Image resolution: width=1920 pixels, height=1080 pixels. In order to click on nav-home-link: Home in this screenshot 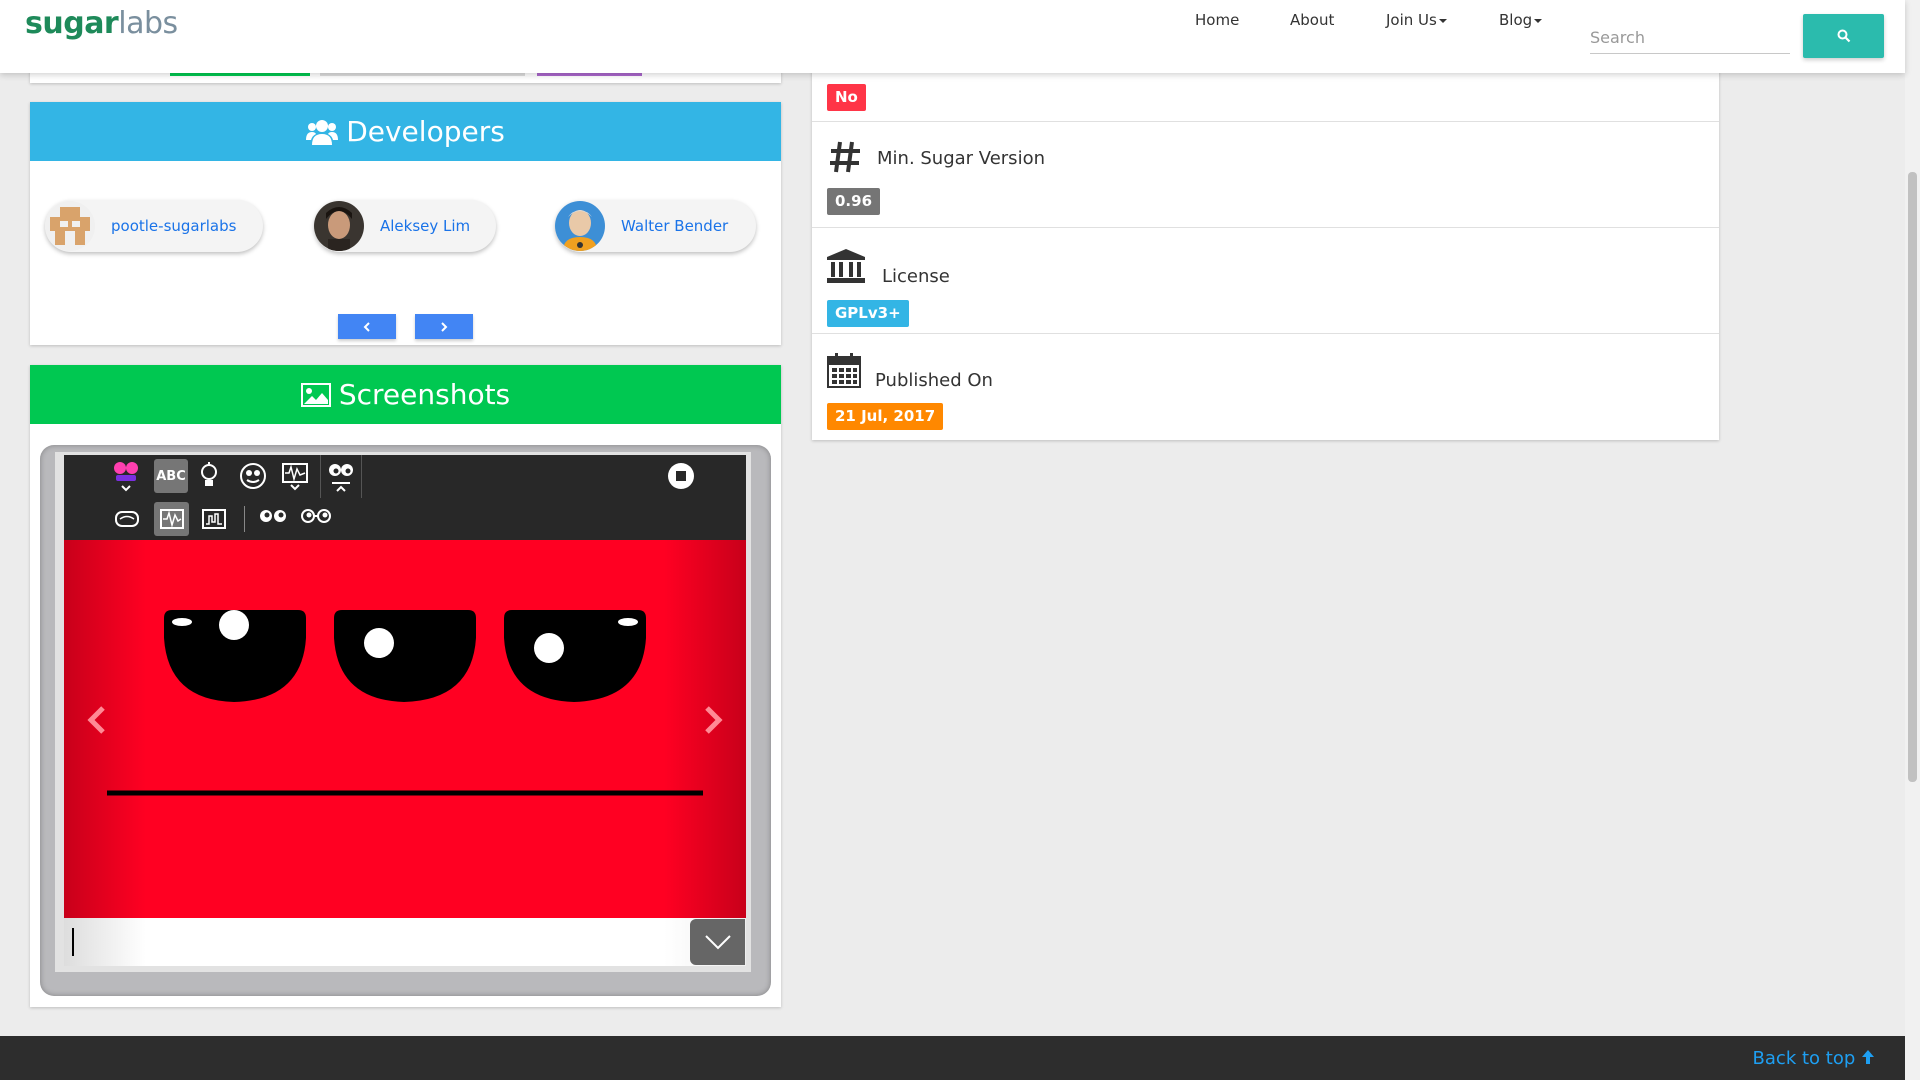, I will do `click(1217, 20)`.